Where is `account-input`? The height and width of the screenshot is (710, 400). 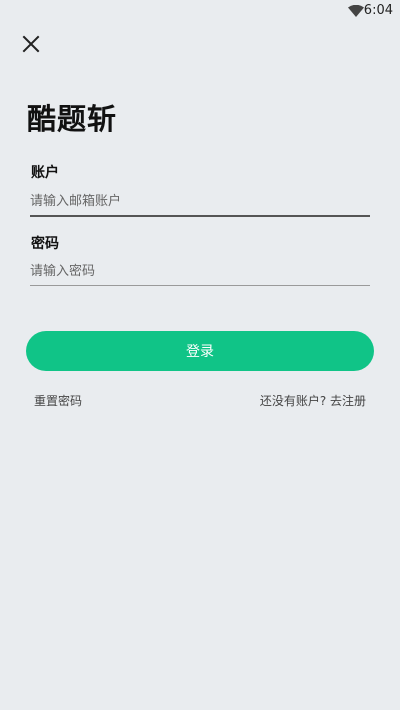 account-input is located at coordinates (200, 202).